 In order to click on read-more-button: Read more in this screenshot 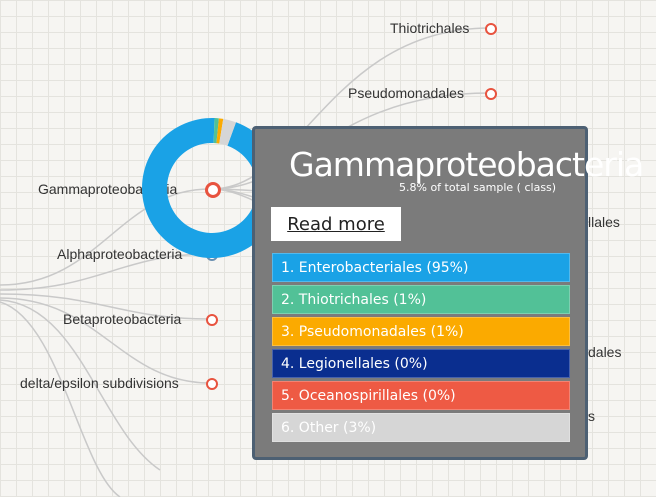, I will do `click(336, 224)`.